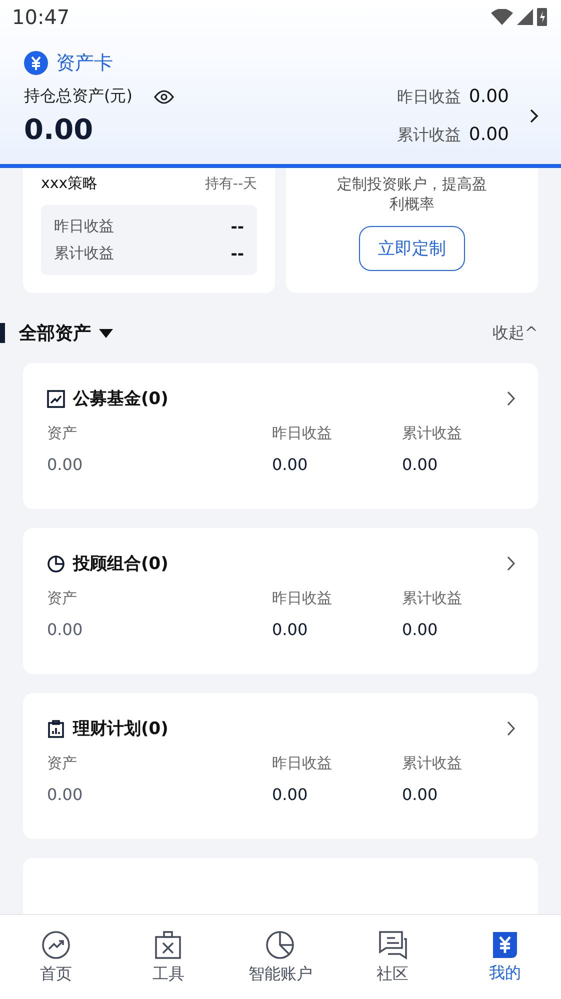  I want to click on battery-icon, so click(542, 17).